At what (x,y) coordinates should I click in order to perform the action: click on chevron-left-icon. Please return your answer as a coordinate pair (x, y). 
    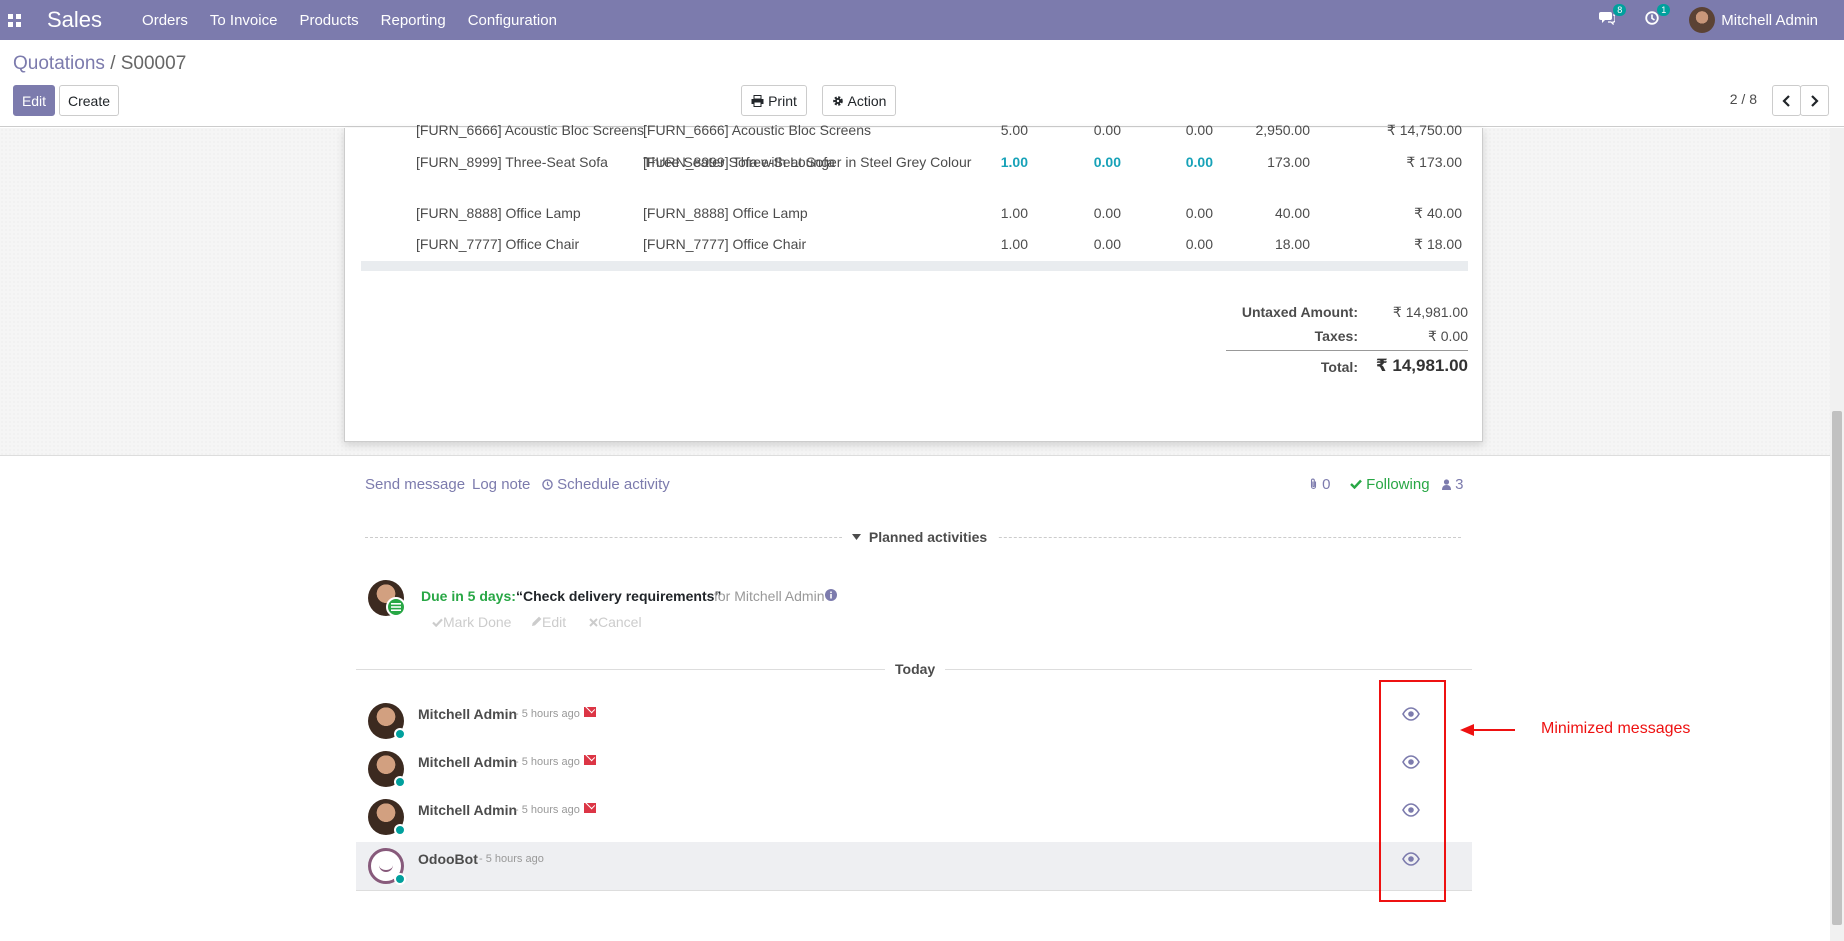
    Looking at the image, I should click on (1786, 100).